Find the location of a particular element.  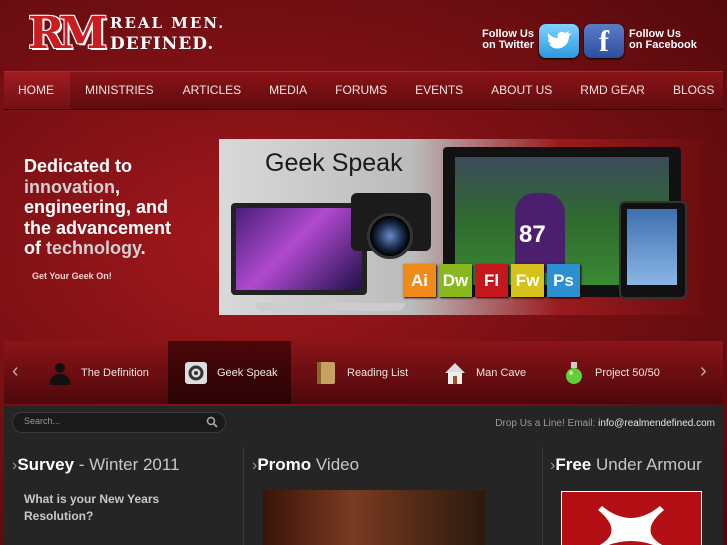

laptop-base is located at coordinates (330, 307).